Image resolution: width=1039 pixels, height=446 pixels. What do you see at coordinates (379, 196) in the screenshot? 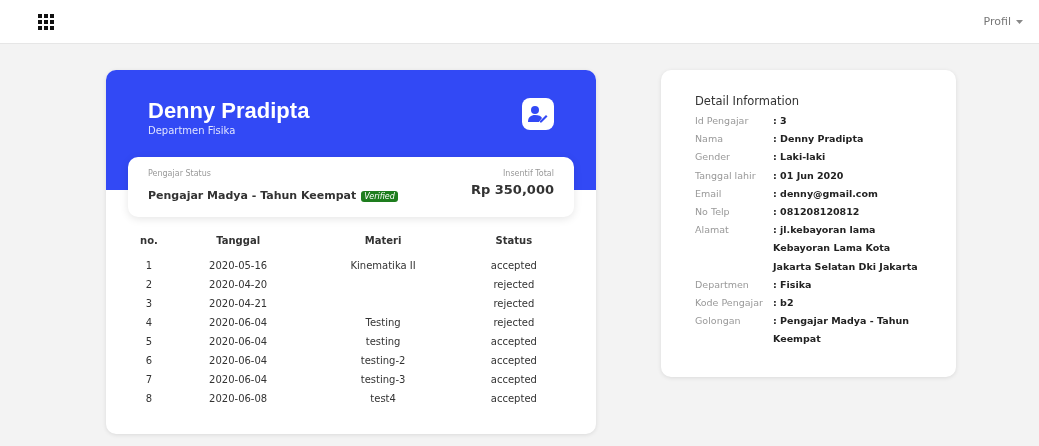
I see `verified-badge: Verified` at bounding box center [379, 196].